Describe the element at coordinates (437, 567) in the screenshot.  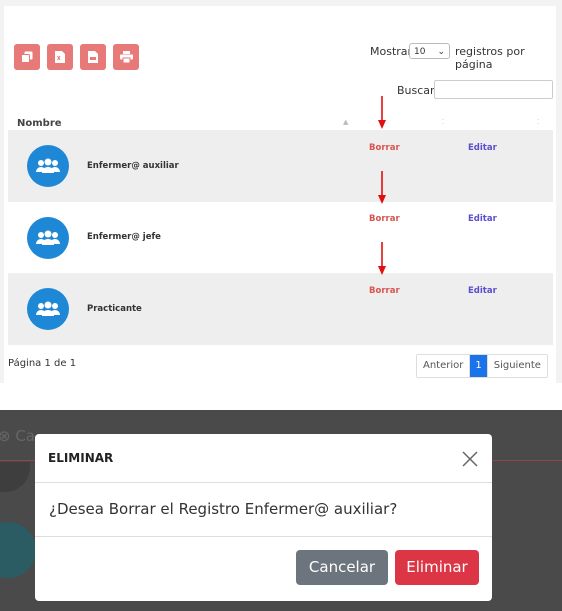
I see `delete-button: Eliminar` at that location.